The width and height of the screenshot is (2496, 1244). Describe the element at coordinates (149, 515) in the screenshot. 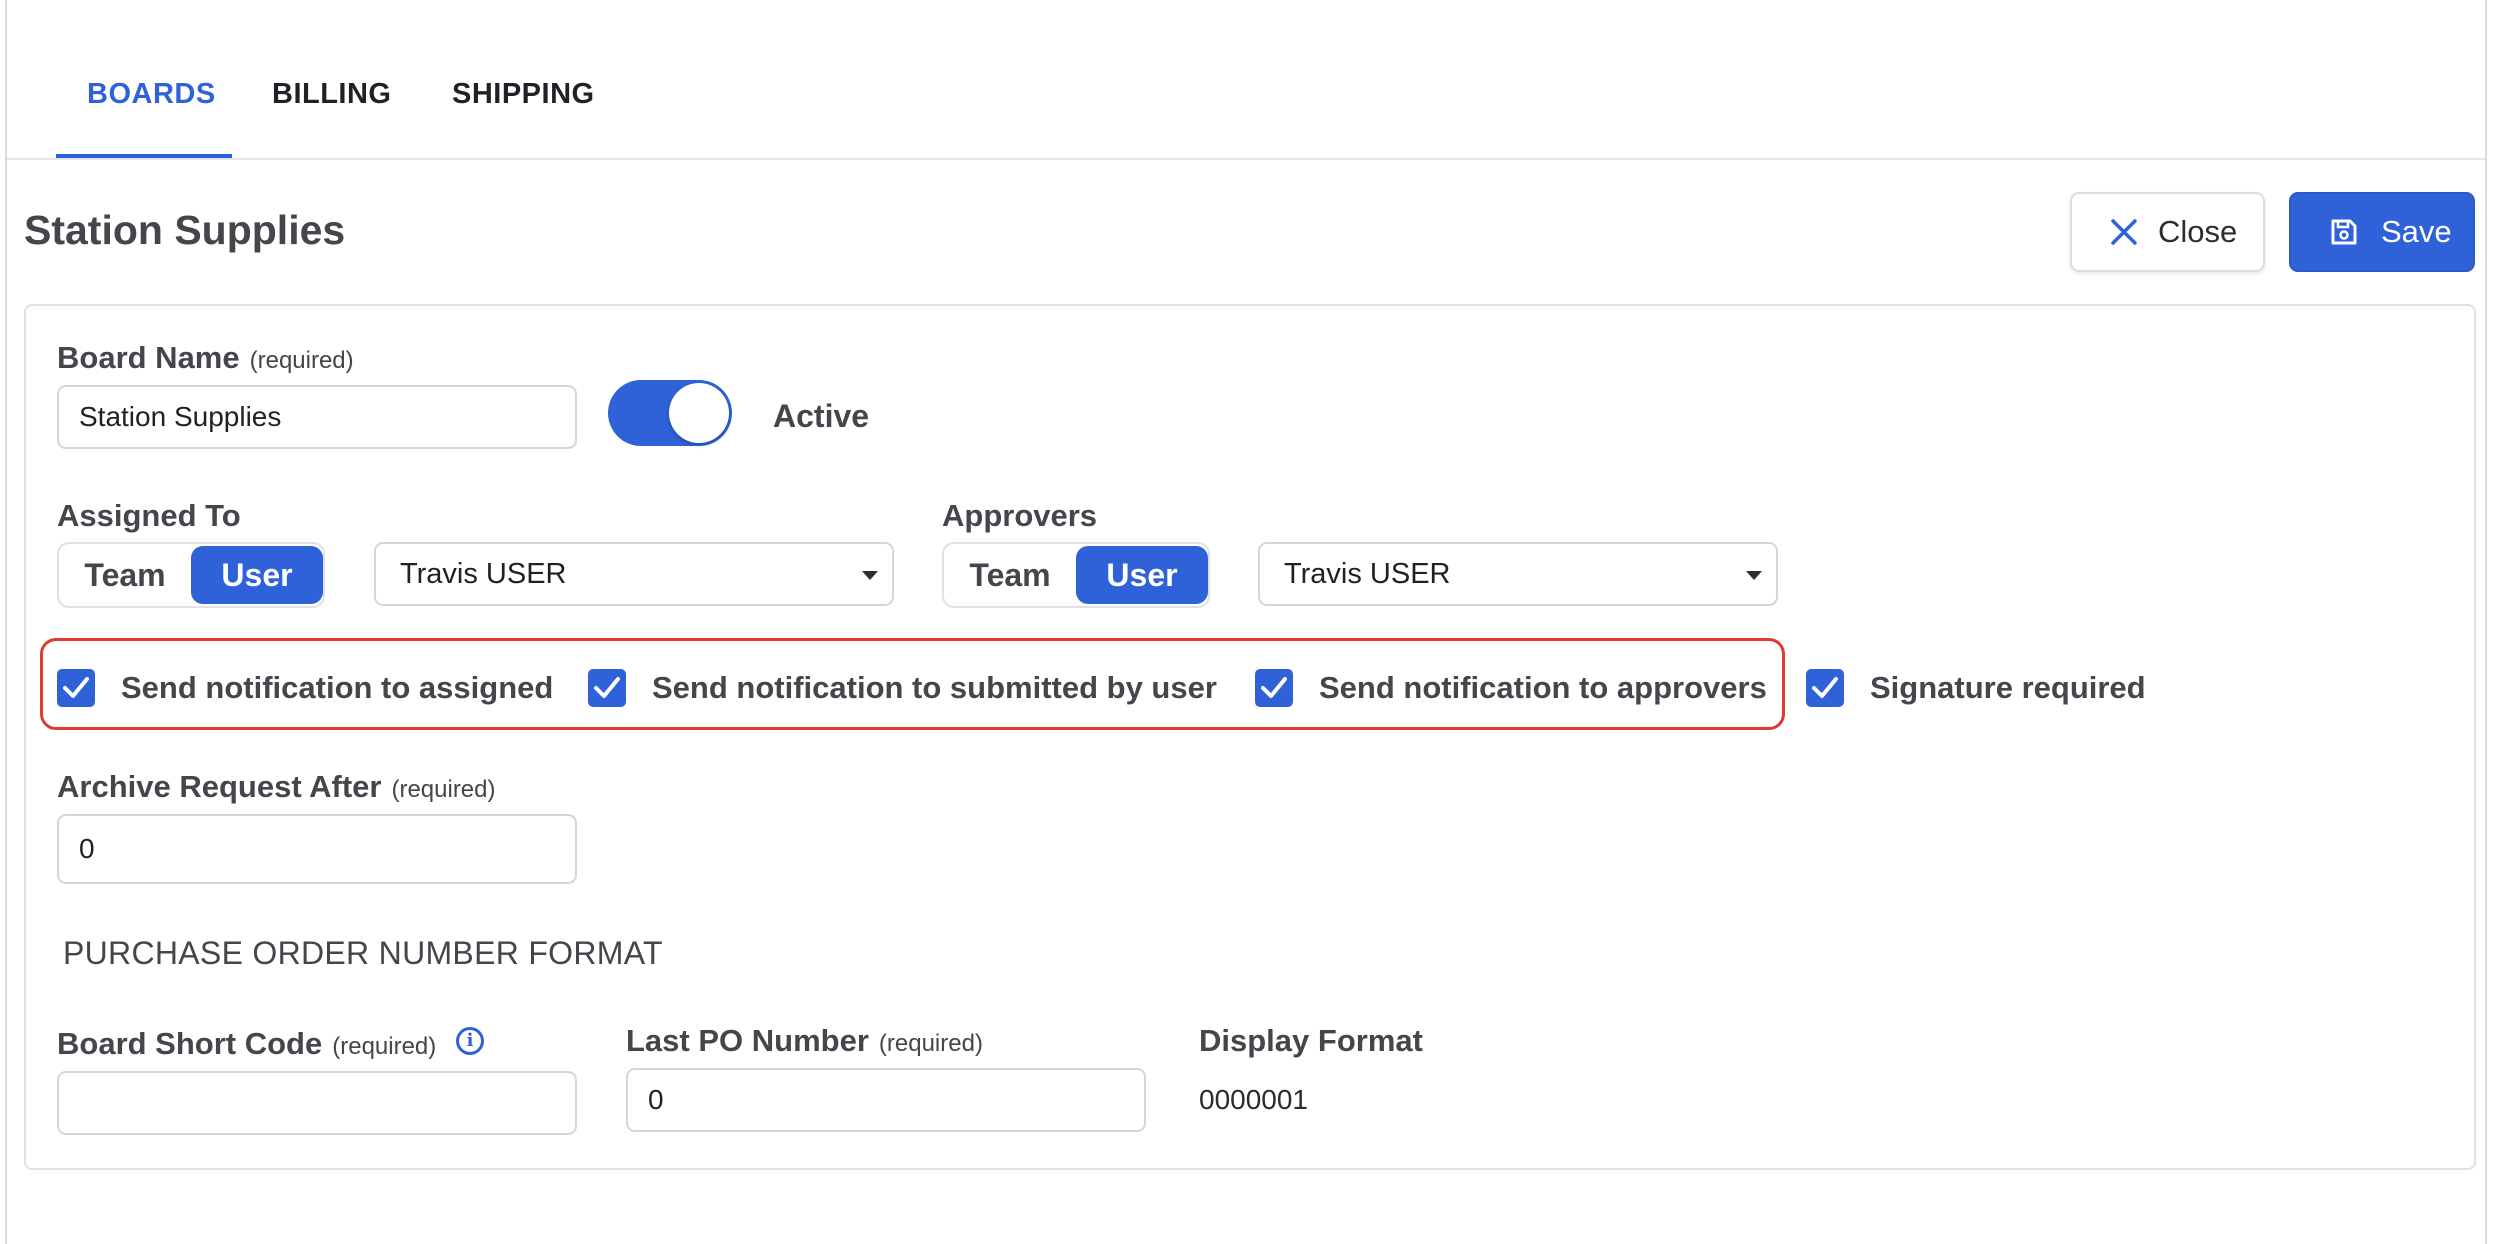

I see `assigned-to-label: Assigned To` at that location.